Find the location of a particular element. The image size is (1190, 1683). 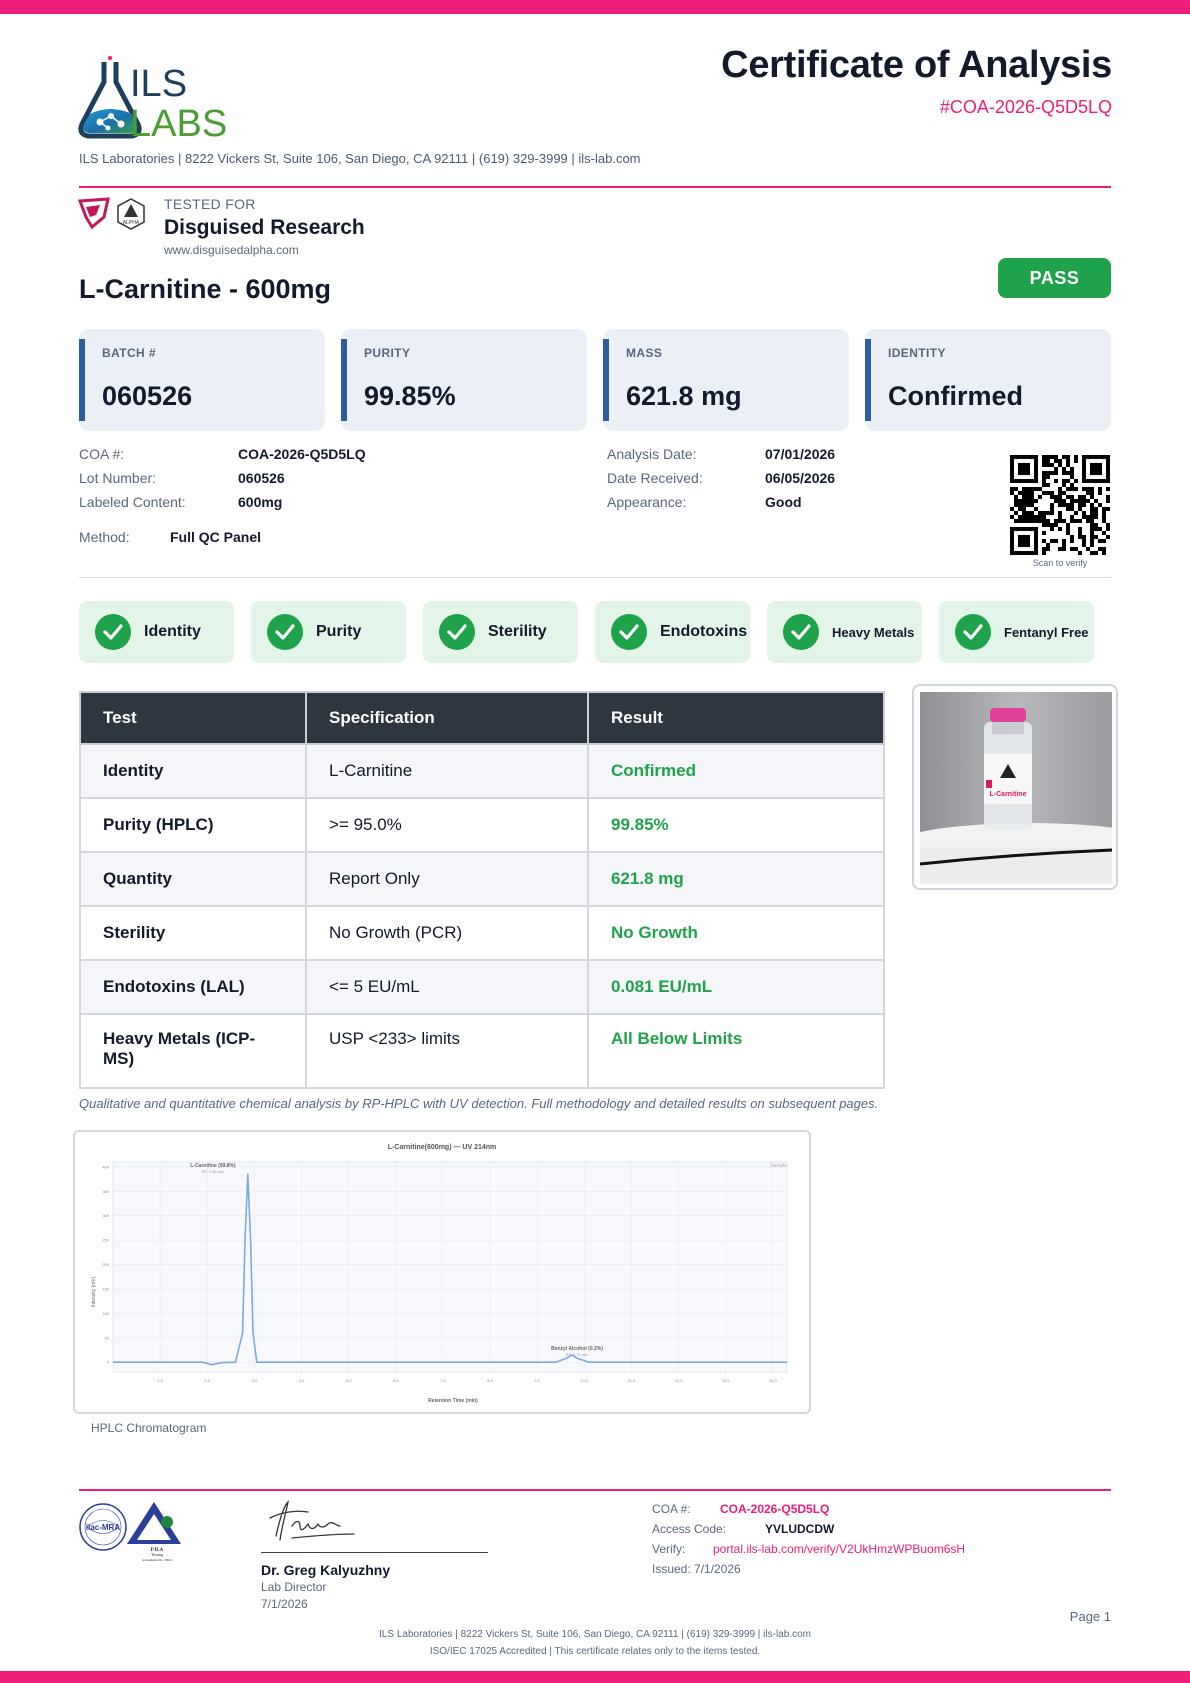

y-tick-label: 350 is located at coordinates (105, 1191).